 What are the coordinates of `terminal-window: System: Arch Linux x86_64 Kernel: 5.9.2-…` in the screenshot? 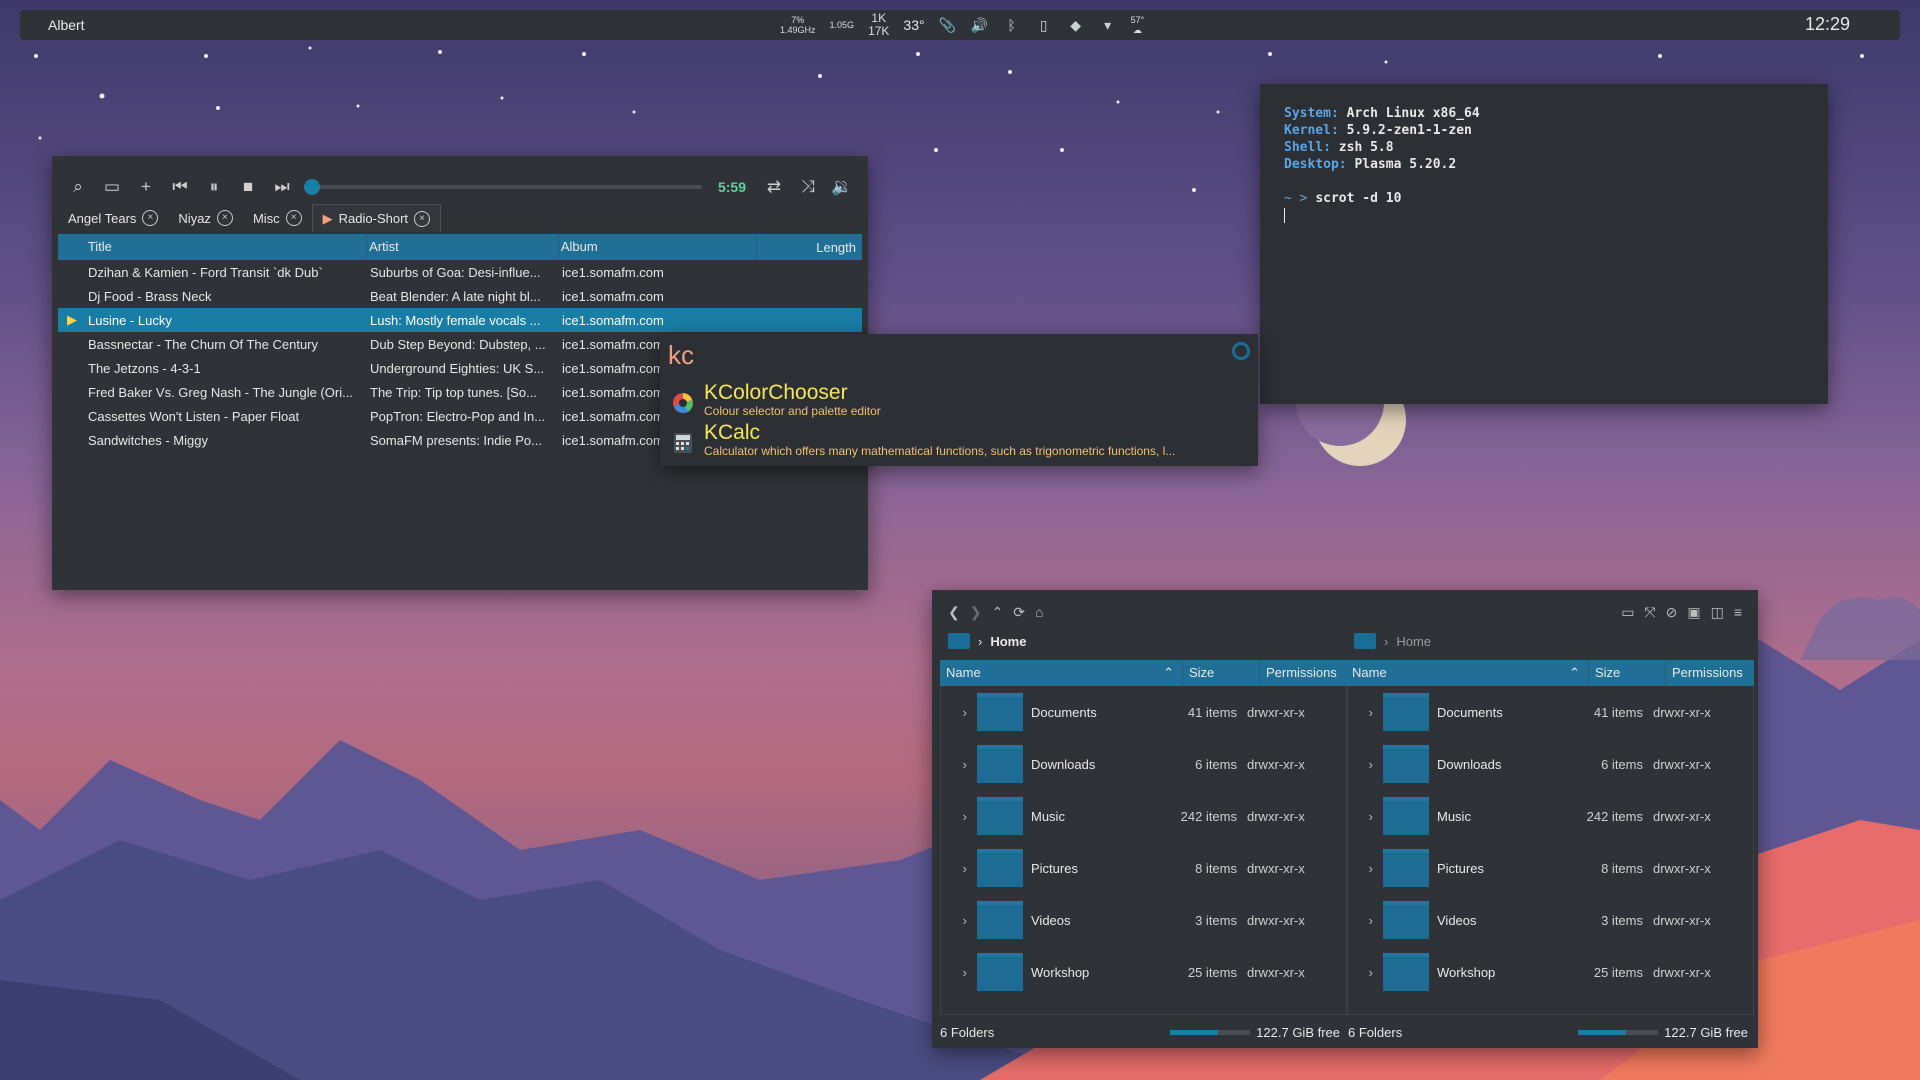 It's located at (1544, 244).